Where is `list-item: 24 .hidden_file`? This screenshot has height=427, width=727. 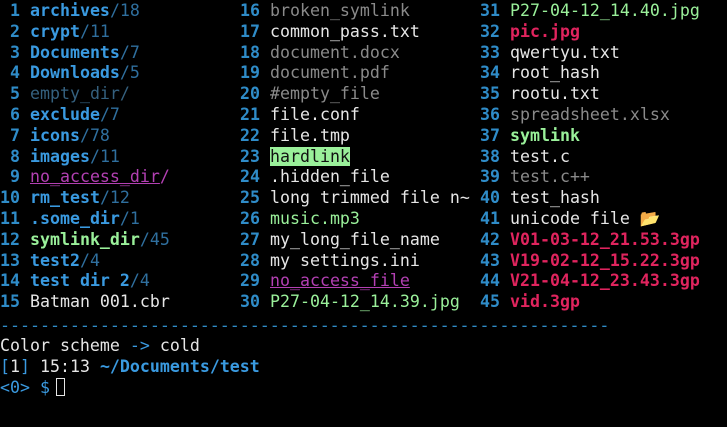
list-item: 24 .hidden_file is located at coordinates (315, 176).